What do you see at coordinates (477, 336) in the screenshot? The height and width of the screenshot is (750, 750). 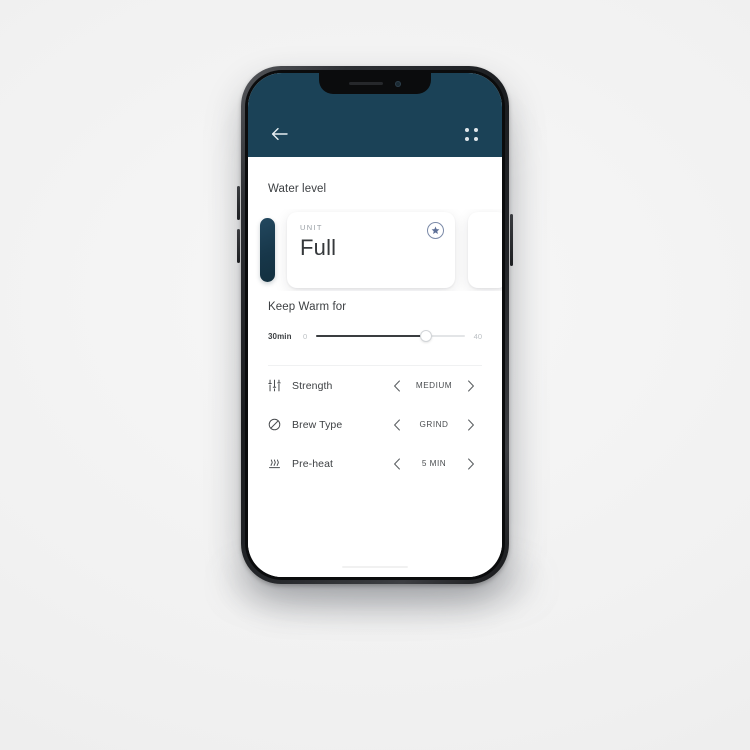 I see `slider-max-label: 40` at bounding box center [477, 336].